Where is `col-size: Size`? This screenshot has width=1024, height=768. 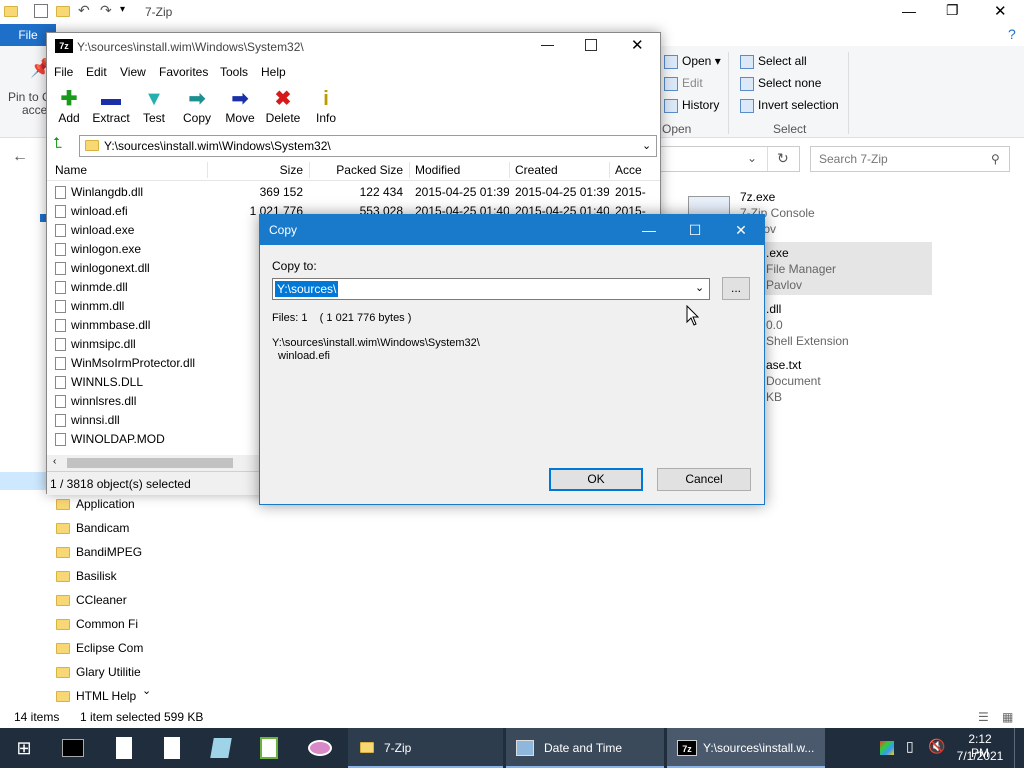 col-size: Size is located at coordinates (255, 170).